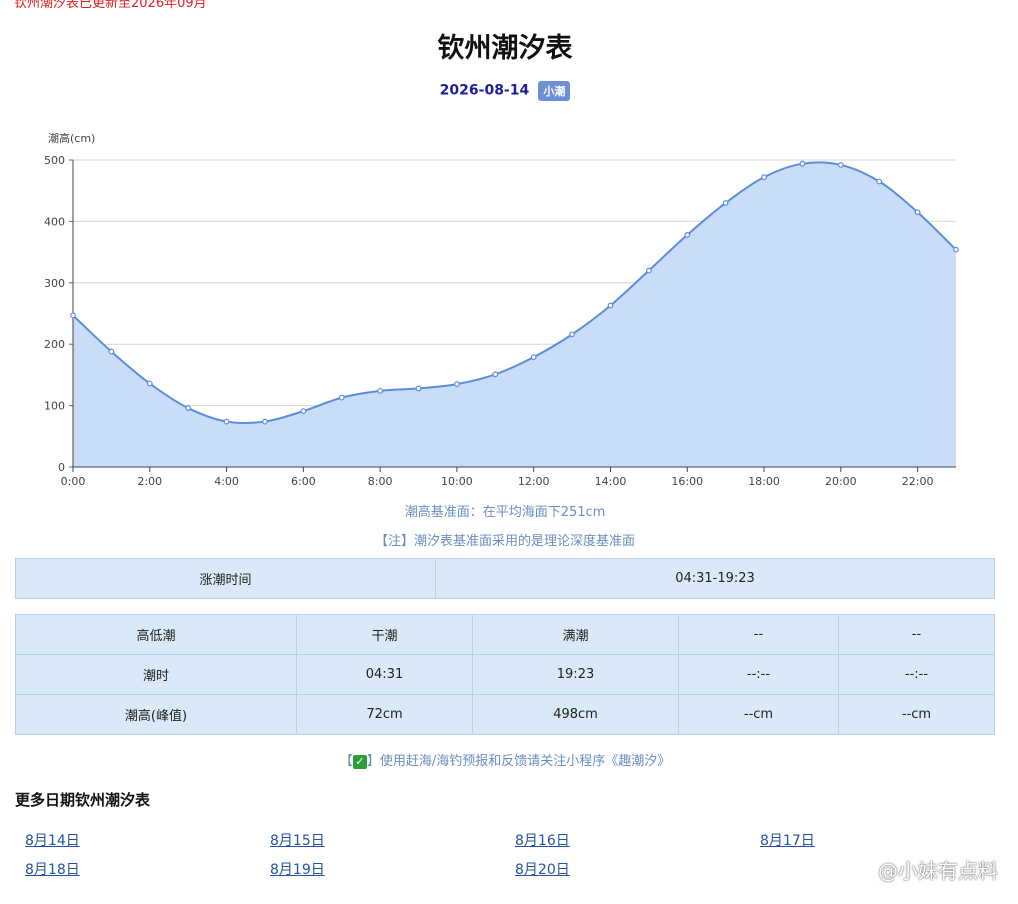 The width and height of the screenshot is (1018, 904). What do you see at coordinates (303, 481) in the screenshot?
I see `x-tick-label: 6:00` at bounding box center [303, 481].